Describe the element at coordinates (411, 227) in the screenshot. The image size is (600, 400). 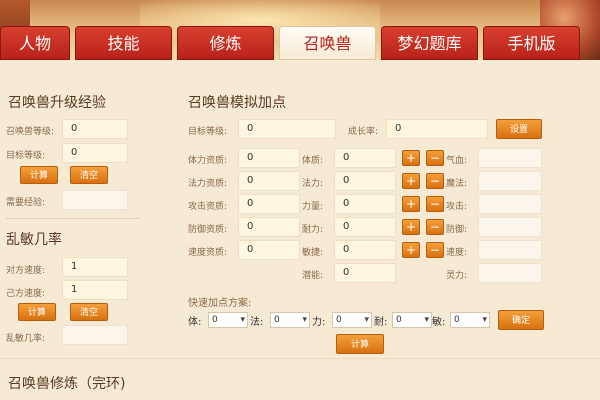
I see `plus-button-end: +` at that location.